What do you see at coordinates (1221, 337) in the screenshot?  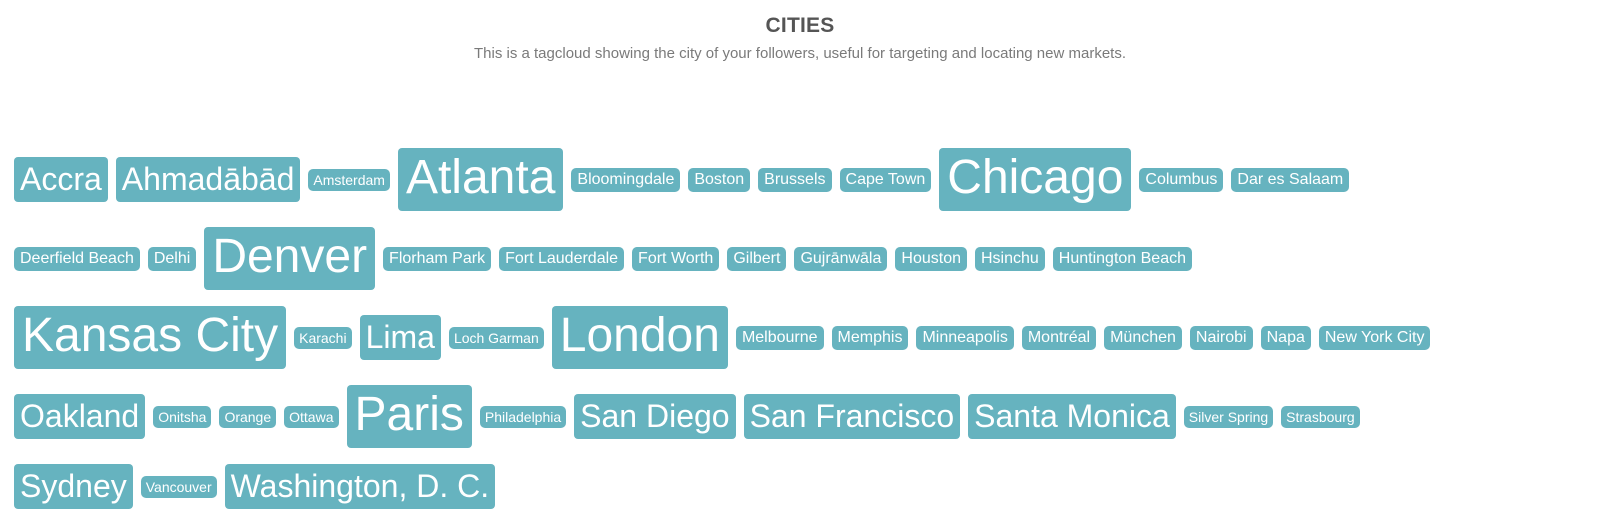 I see `city-tag: Nairobi` at bounding box center [1221, 337].